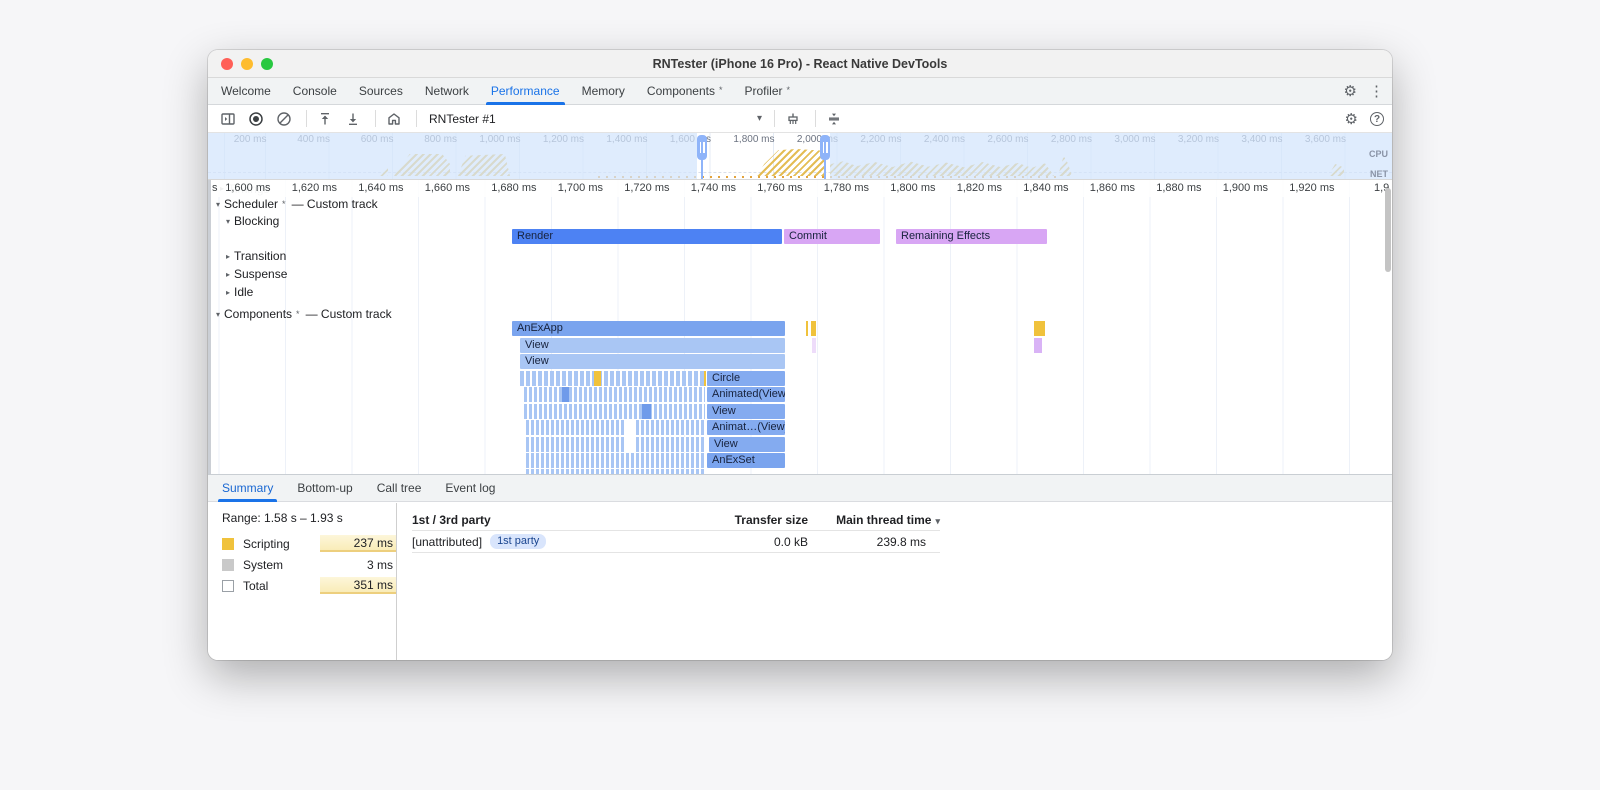 The width and height of the screenshot is (1600, 790). Describe the element at coordinates (1312, 188) in the screenshot. I see `ruler-tick-label: 1,920 ms` at that location.